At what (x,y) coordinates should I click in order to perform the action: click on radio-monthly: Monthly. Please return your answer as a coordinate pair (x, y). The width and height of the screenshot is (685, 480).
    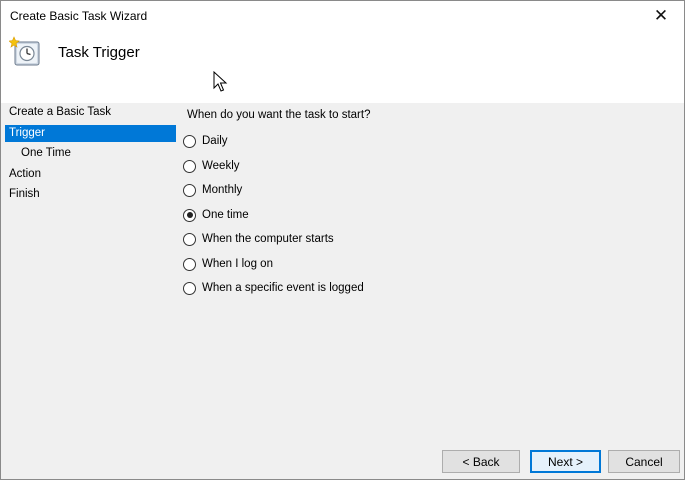
    Looking at the image, I should click on (212, 190).